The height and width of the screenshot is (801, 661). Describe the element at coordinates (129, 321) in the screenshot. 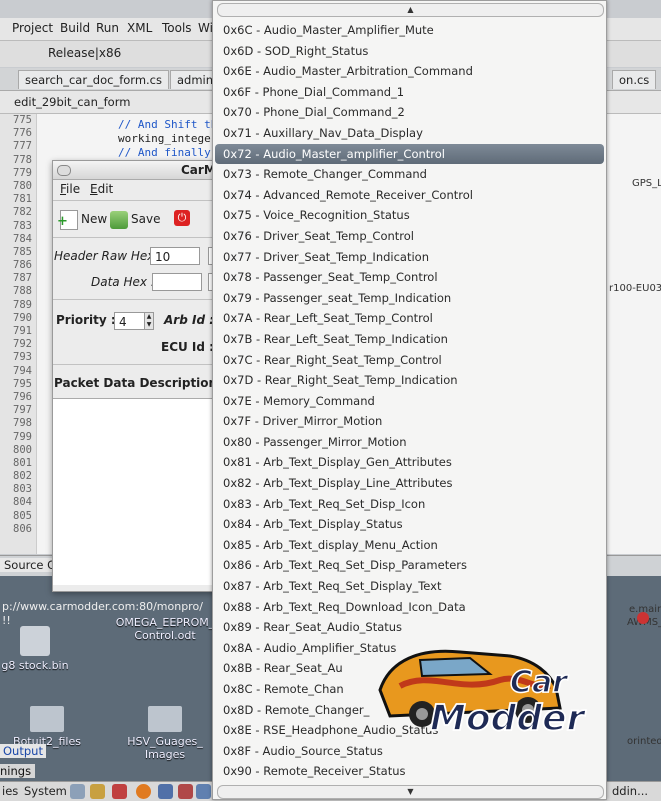

I see `priority-input: 4` at that location.